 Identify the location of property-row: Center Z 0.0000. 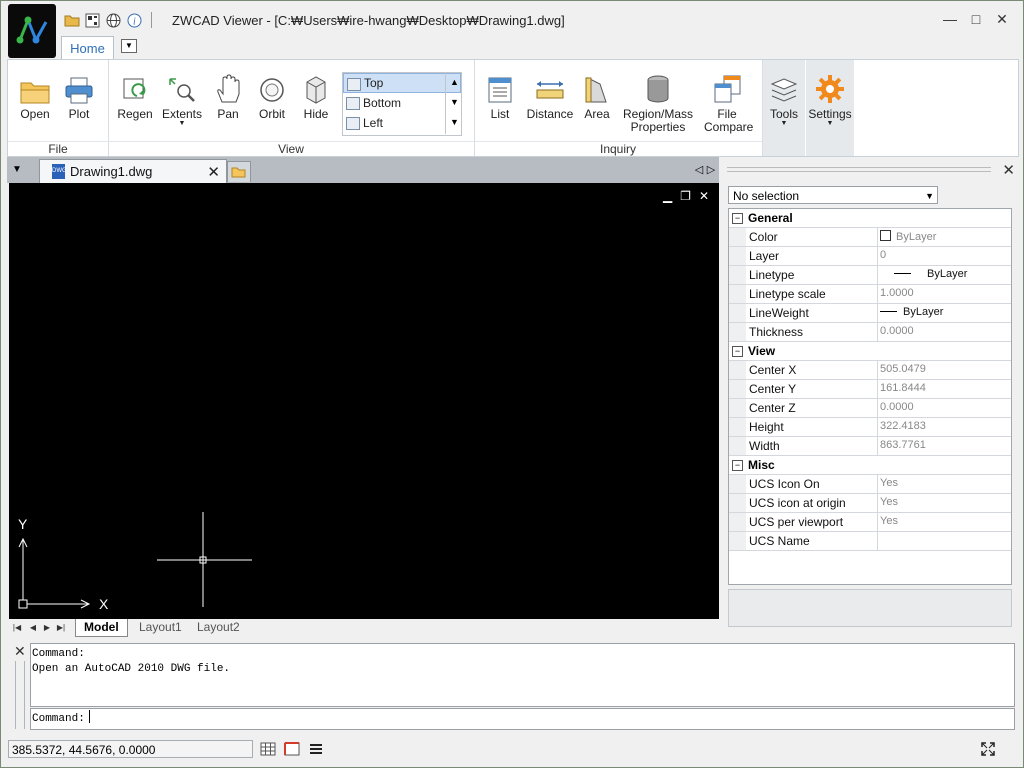
(870, 408).